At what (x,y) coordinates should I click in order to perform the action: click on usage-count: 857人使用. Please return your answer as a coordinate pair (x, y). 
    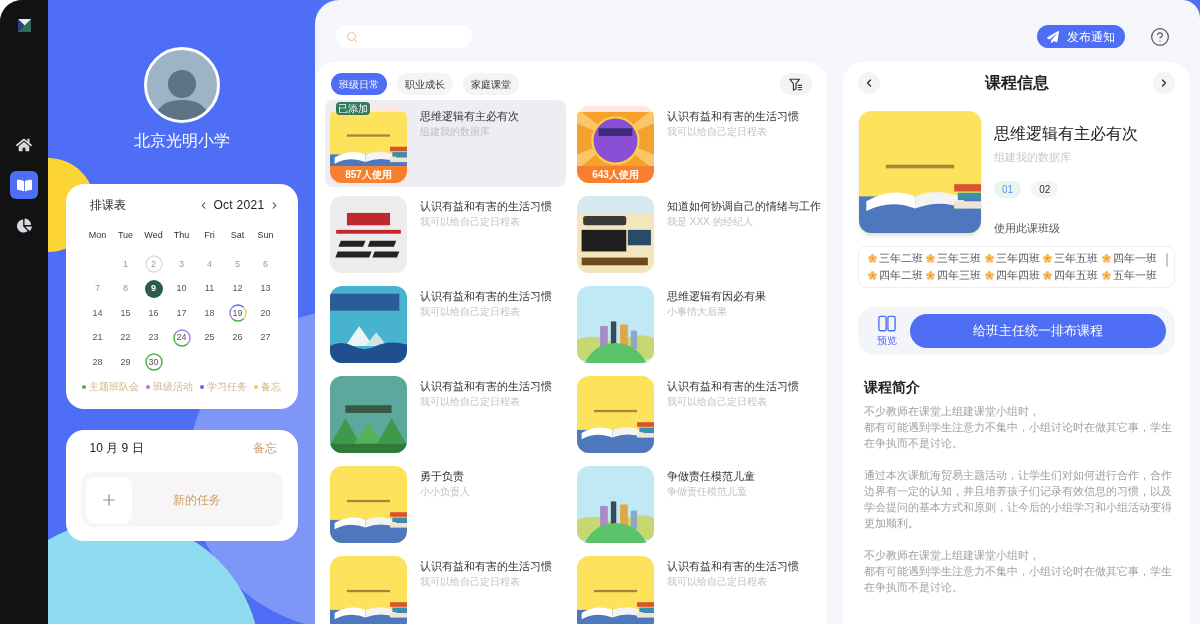
    Looking at the image, I should click on (368, 174).